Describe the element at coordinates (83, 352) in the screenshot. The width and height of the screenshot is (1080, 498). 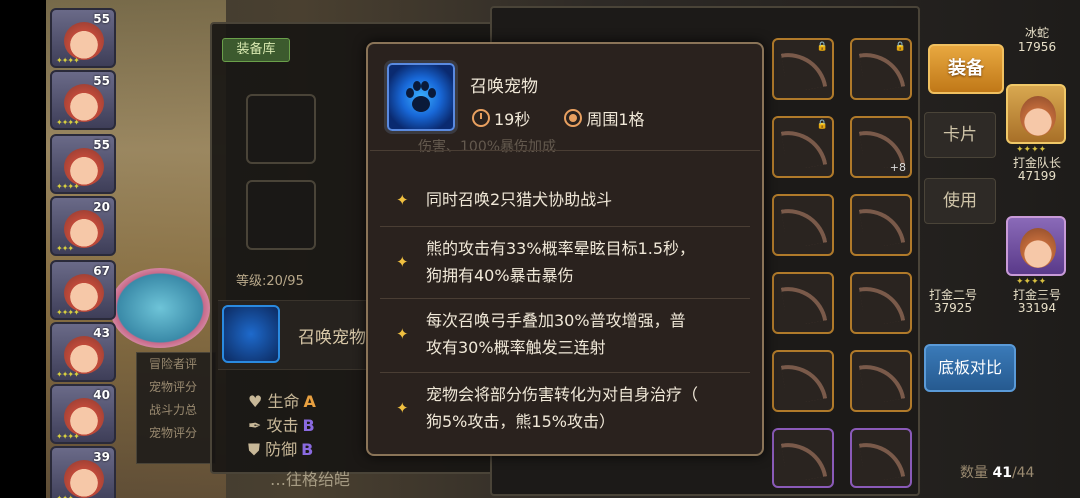
I see `hero-slot: 43 ✦✦✦✦` at that location.